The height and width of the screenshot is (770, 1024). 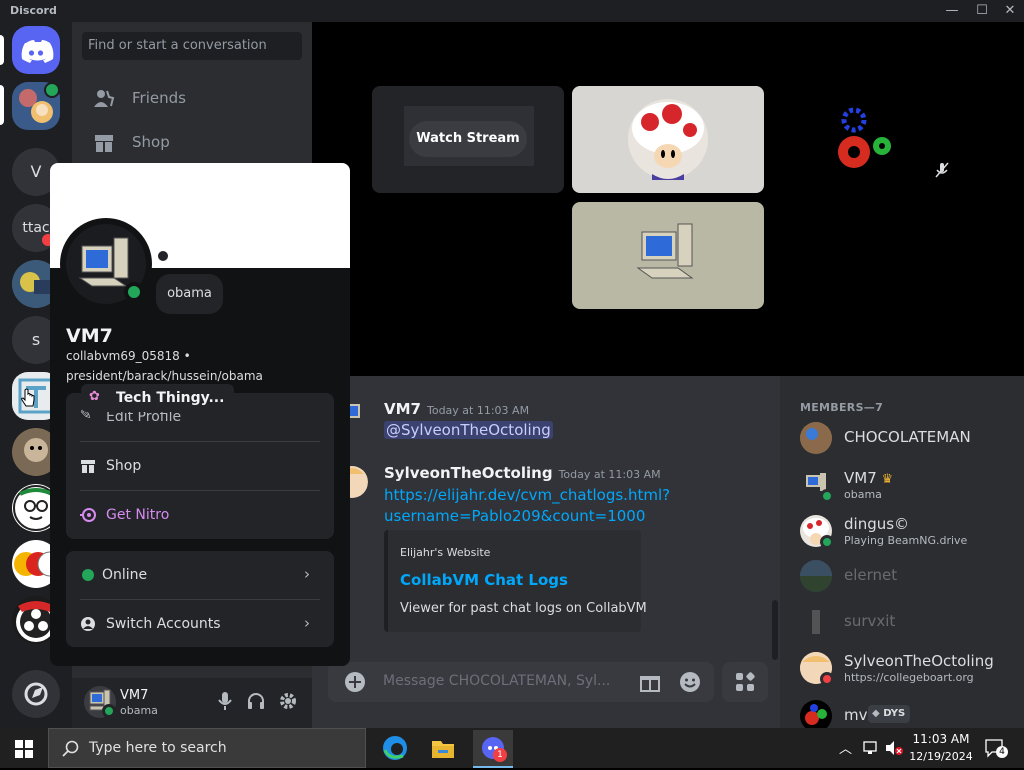 I want to click on avatar, so click(x=816, y=576).